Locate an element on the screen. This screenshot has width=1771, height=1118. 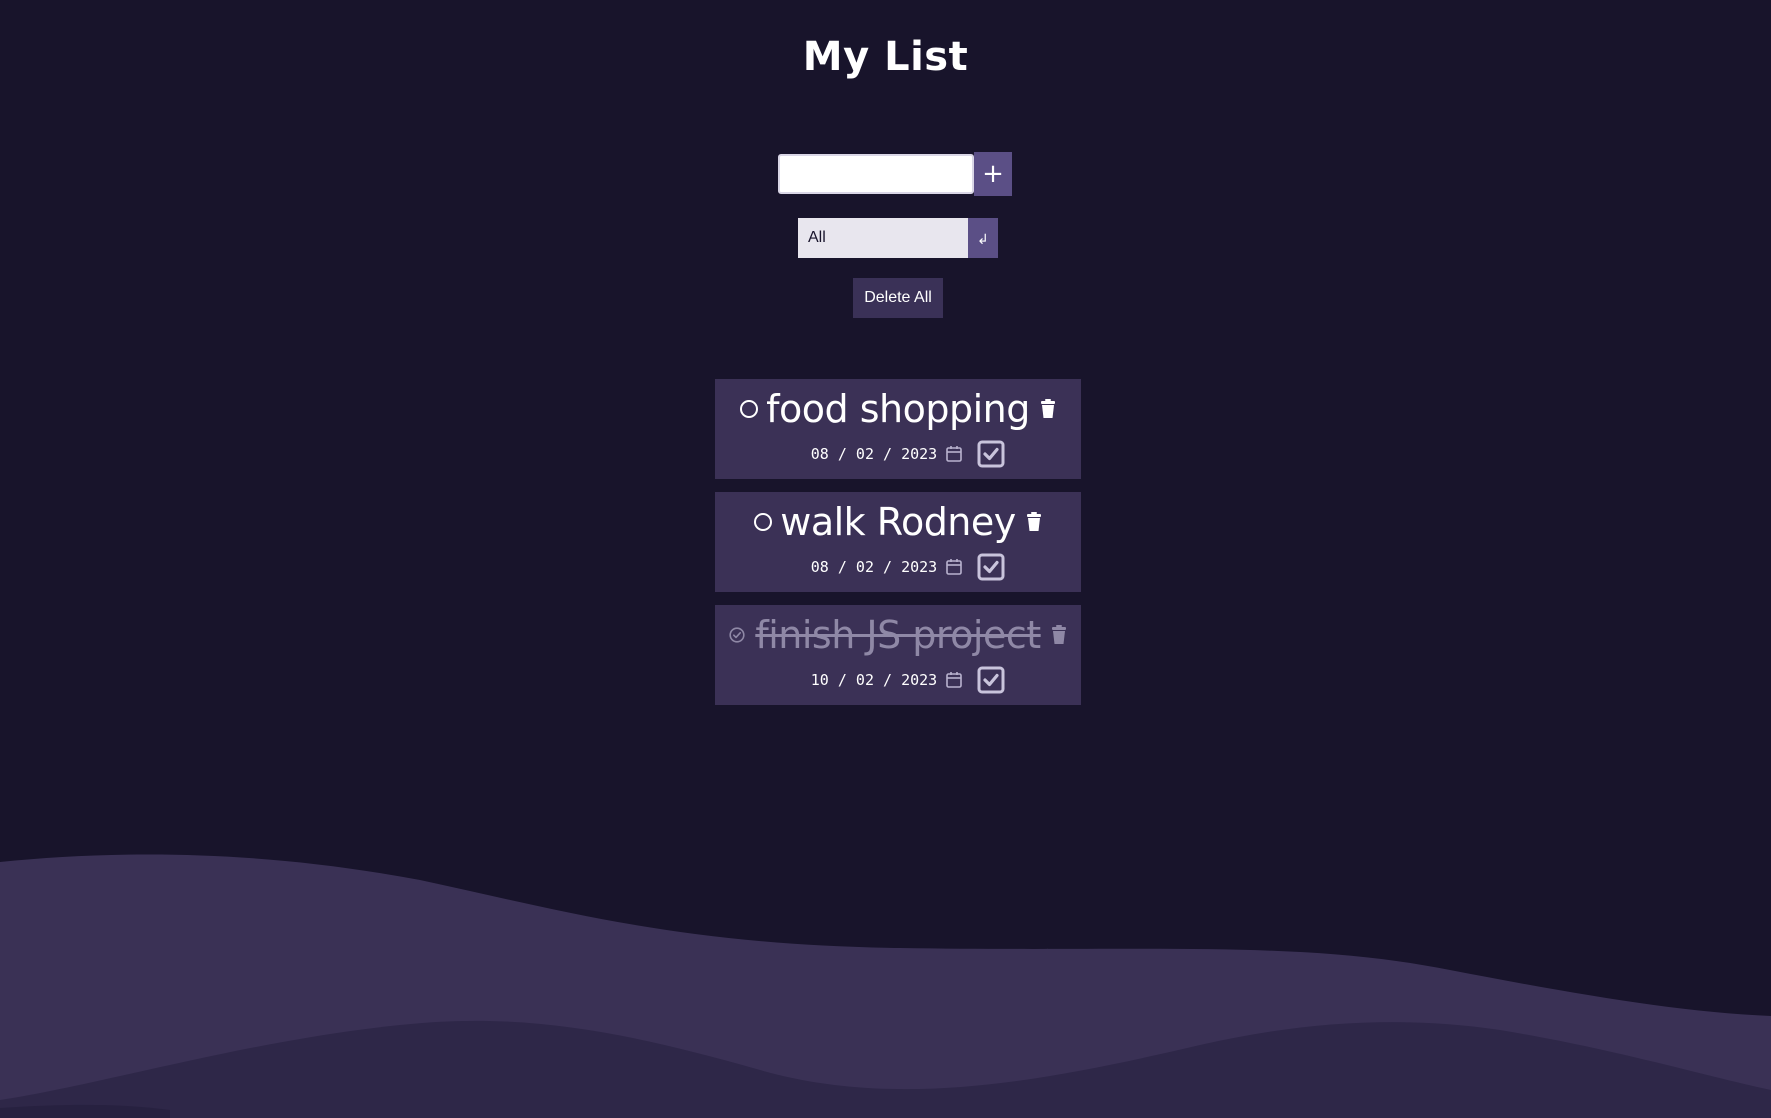
check-circle-icon is located at coordinates (737, 635).